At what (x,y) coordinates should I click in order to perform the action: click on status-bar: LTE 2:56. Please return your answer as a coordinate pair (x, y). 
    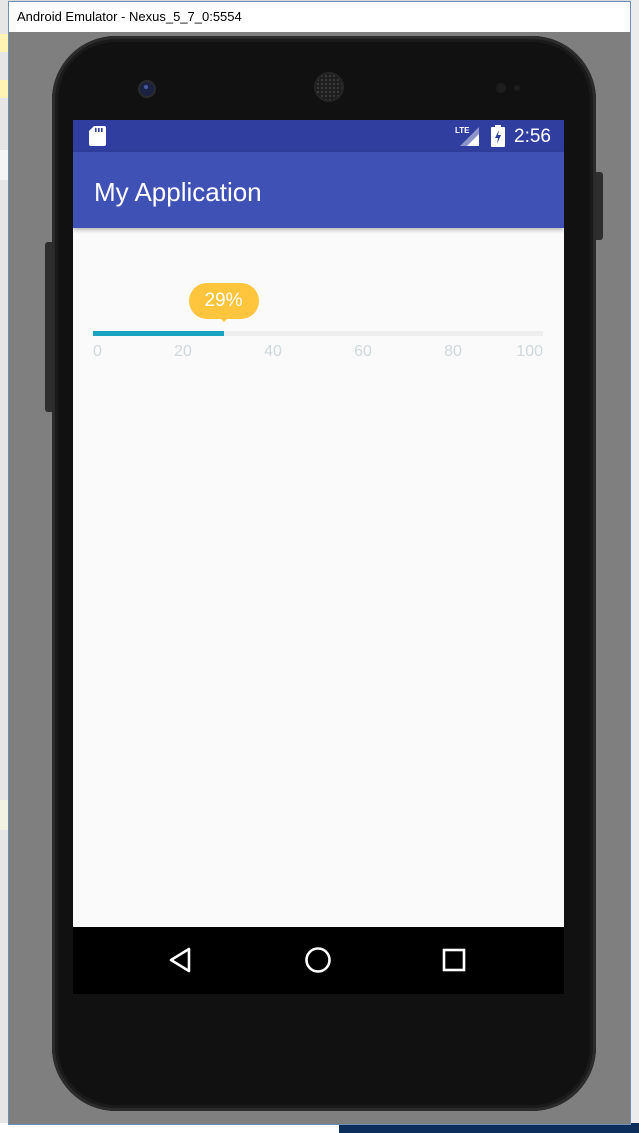
    Looking at the image, I should click on (318, 136).